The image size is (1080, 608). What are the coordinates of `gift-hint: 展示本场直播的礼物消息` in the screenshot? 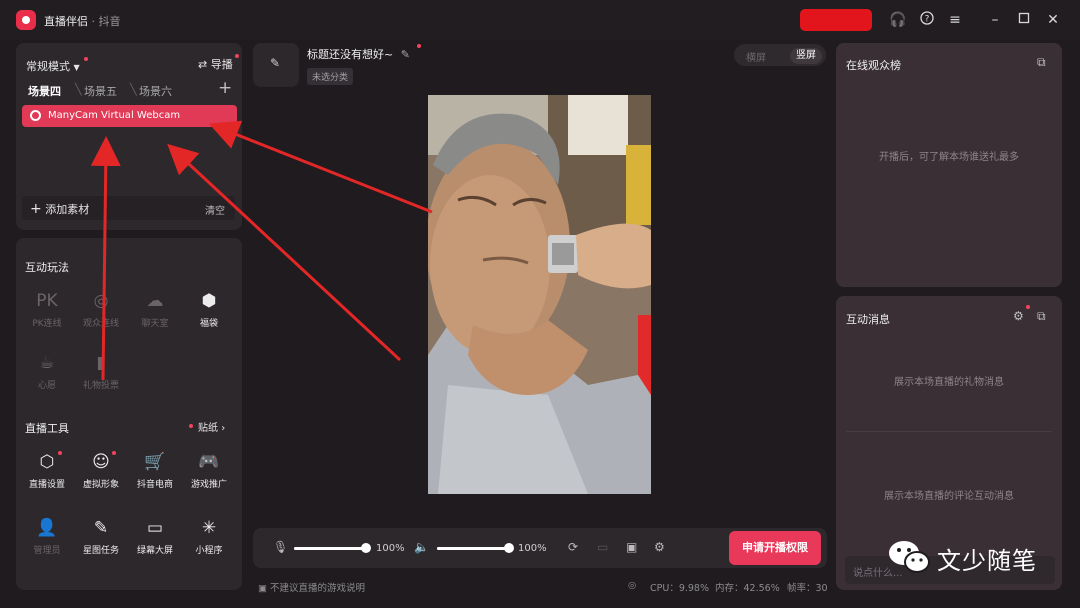 It's located at (949, 382).